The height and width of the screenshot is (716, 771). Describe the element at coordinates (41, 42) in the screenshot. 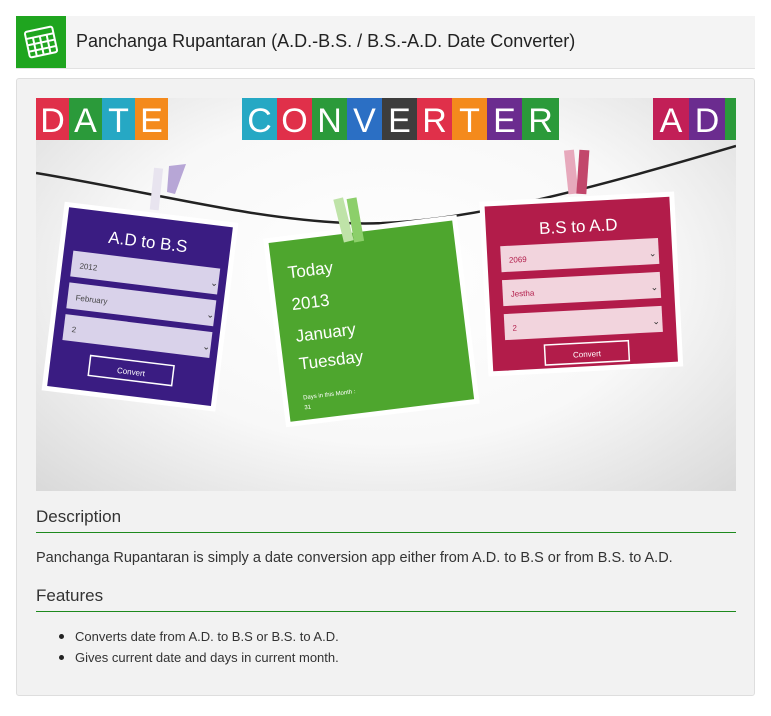

I see `calendar-icon` at that location.